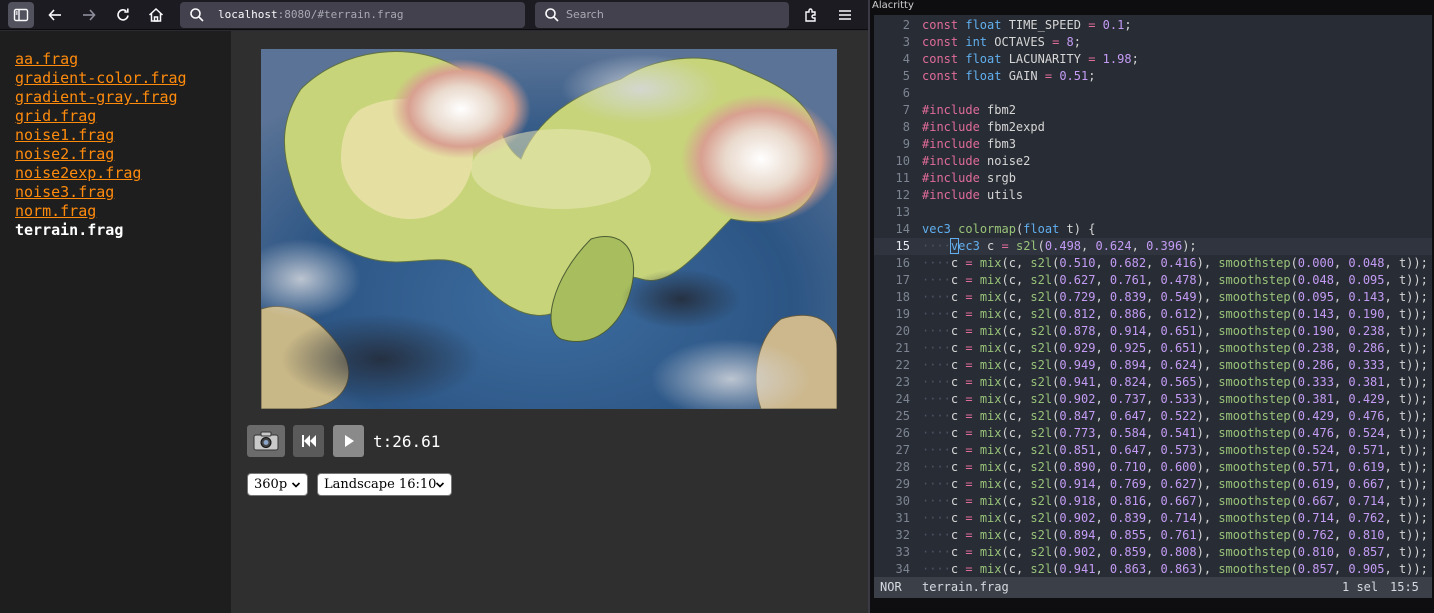 The image size is (1434, 613). Describe the element at coordinates (902, 518) in the screenshot. I see `line-number: 31` at that location.